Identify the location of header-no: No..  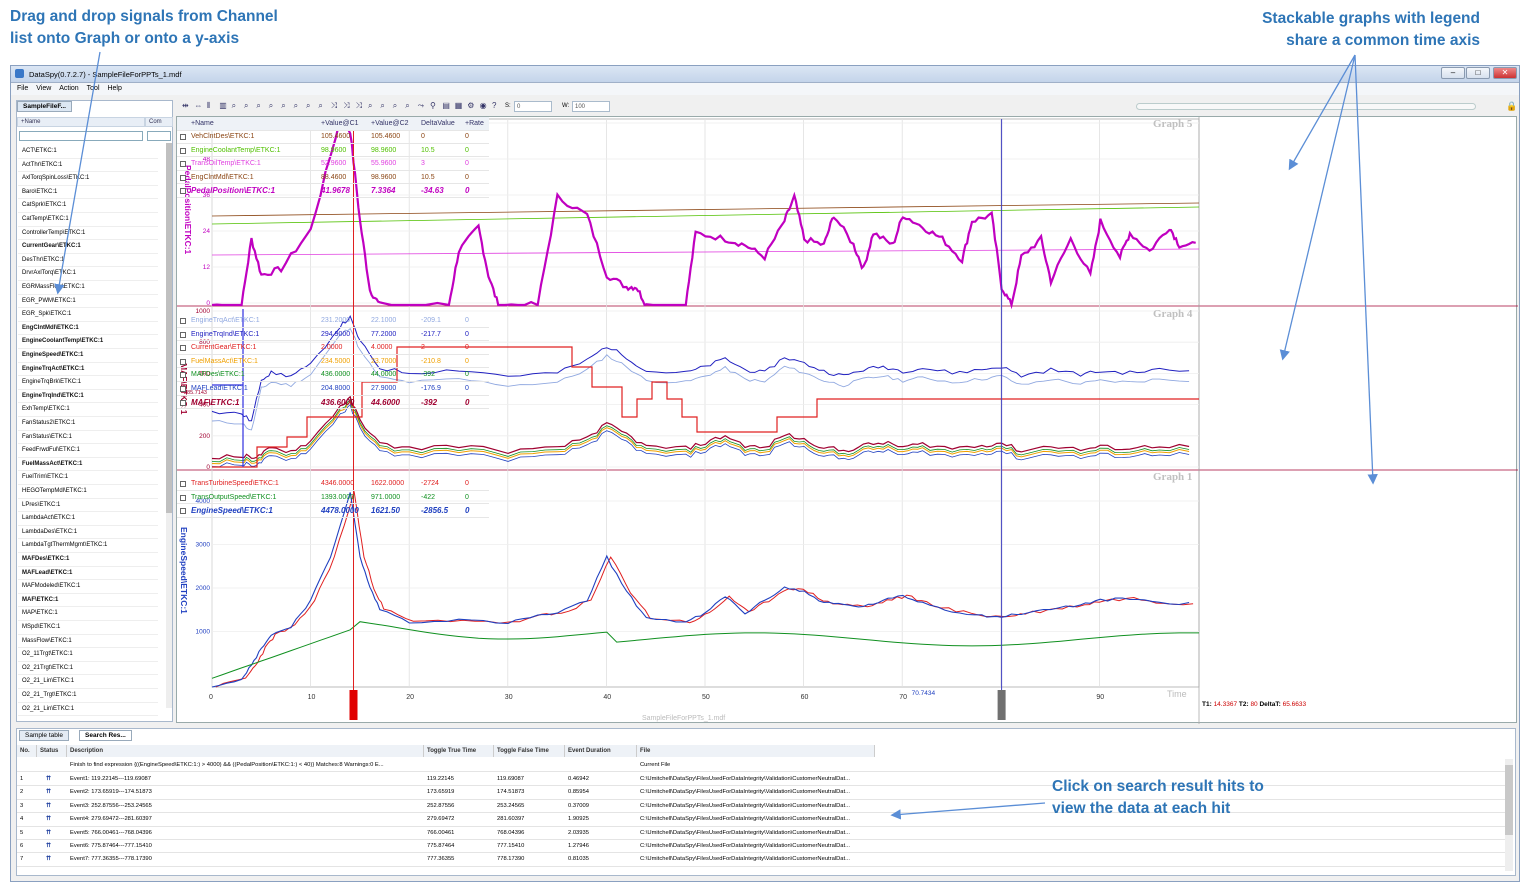
(27, 751).